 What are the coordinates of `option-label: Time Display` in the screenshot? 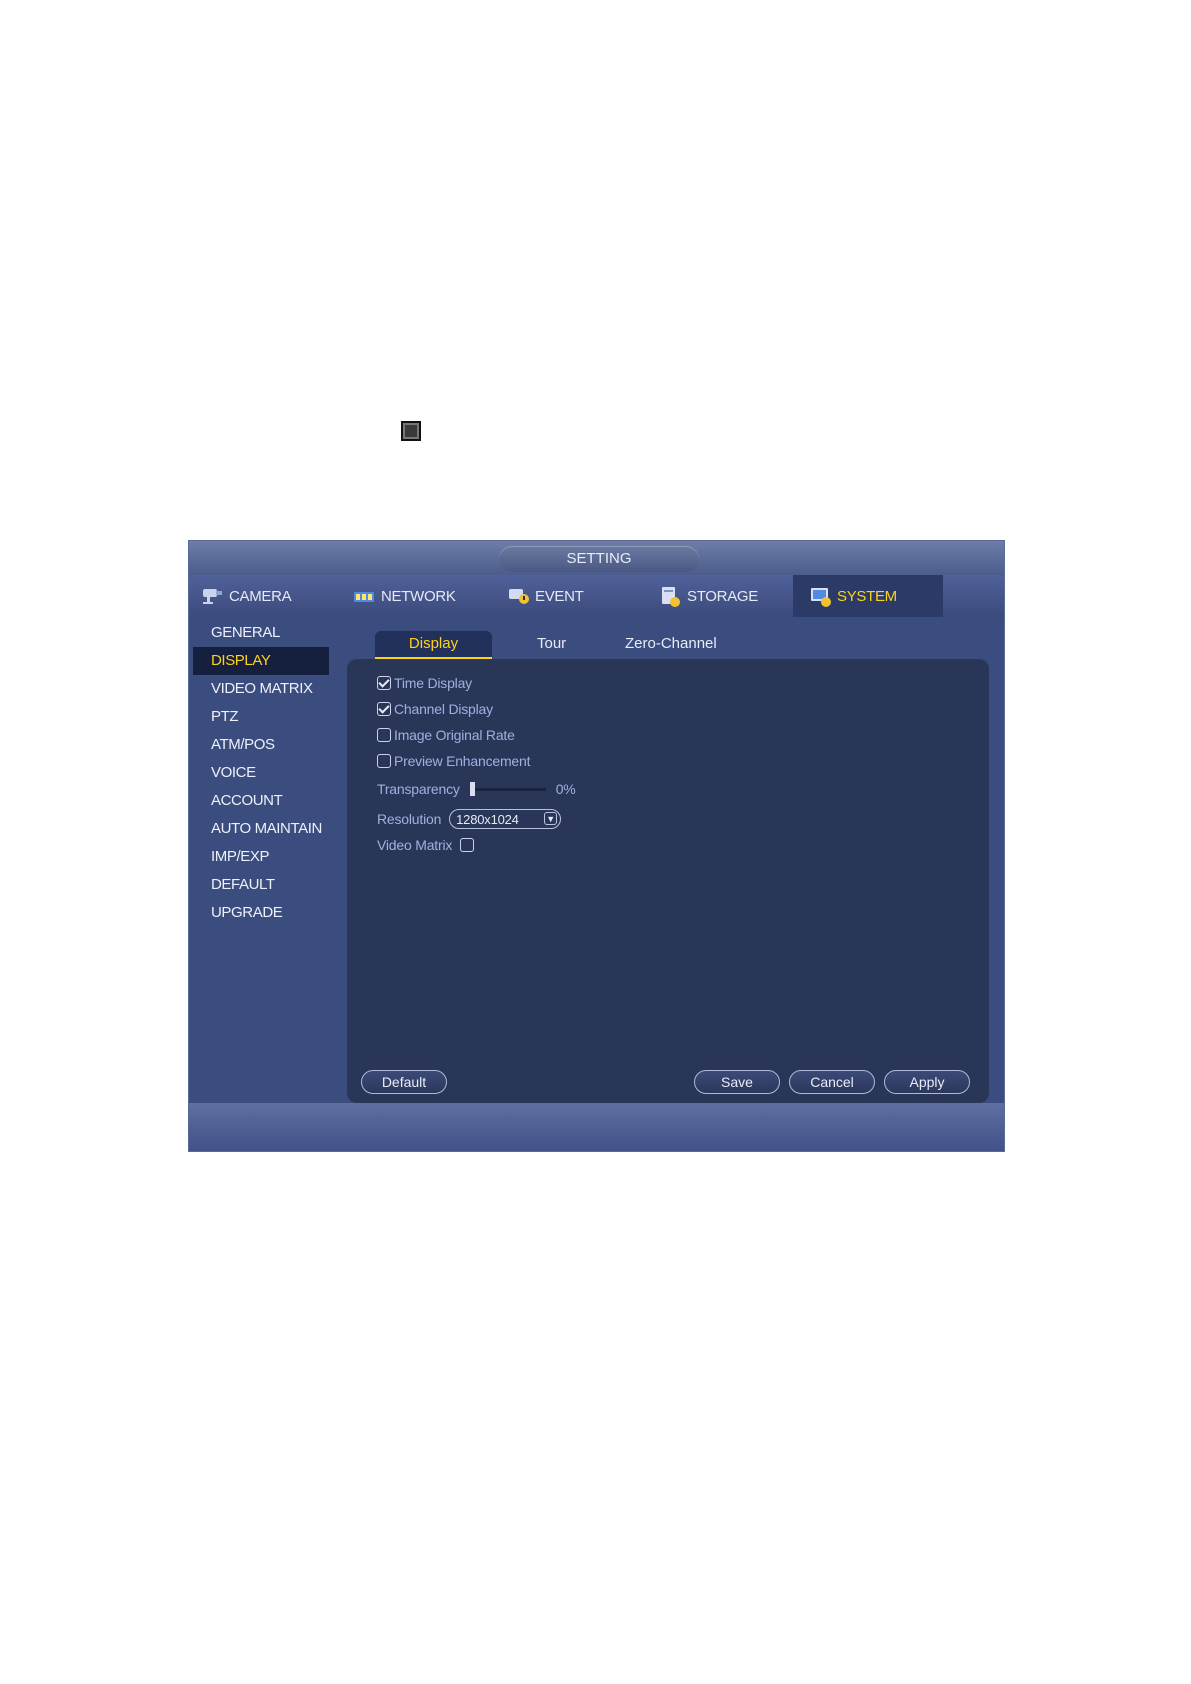 It's located at (433, 683).